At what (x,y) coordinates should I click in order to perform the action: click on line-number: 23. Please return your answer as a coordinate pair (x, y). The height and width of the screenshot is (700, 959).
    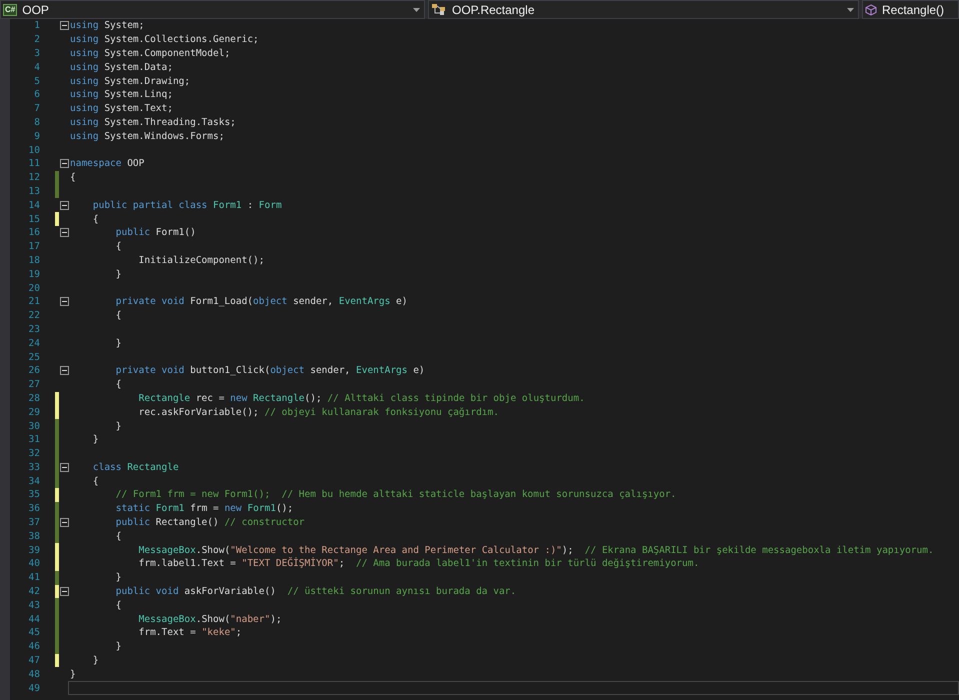
    Looking at the image, I should click on (34, 329).